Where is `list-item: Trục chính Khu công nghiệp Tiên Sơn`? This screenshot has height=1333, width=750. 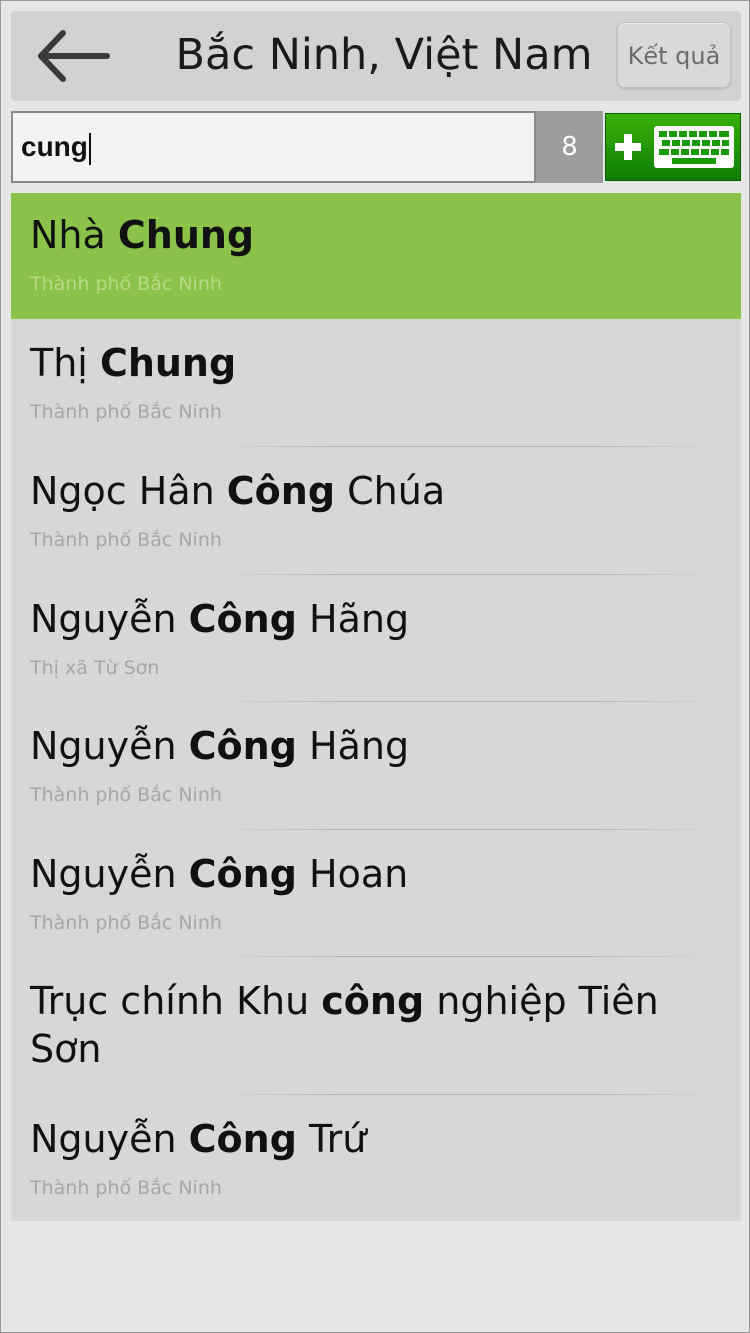 list-item: Trục chính Khu công nghiệp Tiên Sơn is located at coordinates (376, 1025).